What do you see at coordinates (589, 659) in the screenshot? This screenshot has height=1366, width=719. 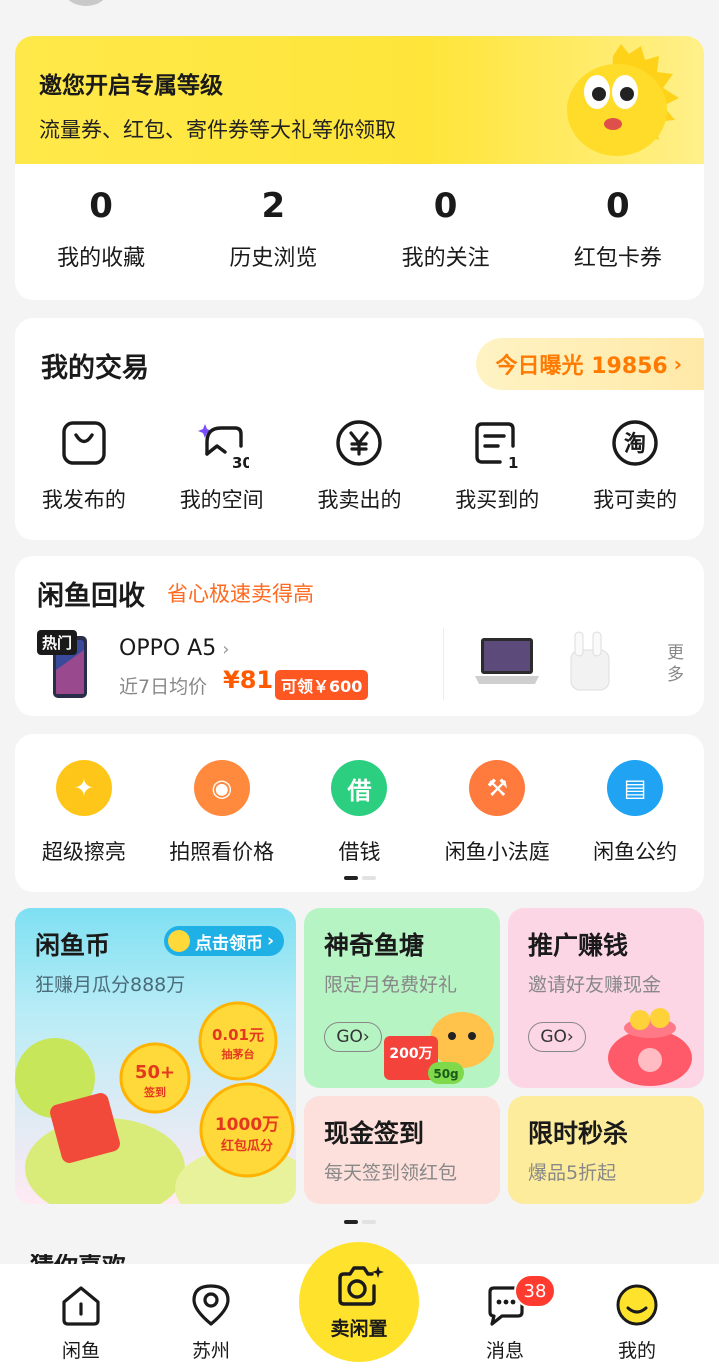 I see `earbuds-image-icon` at bounding box center [589, 659].